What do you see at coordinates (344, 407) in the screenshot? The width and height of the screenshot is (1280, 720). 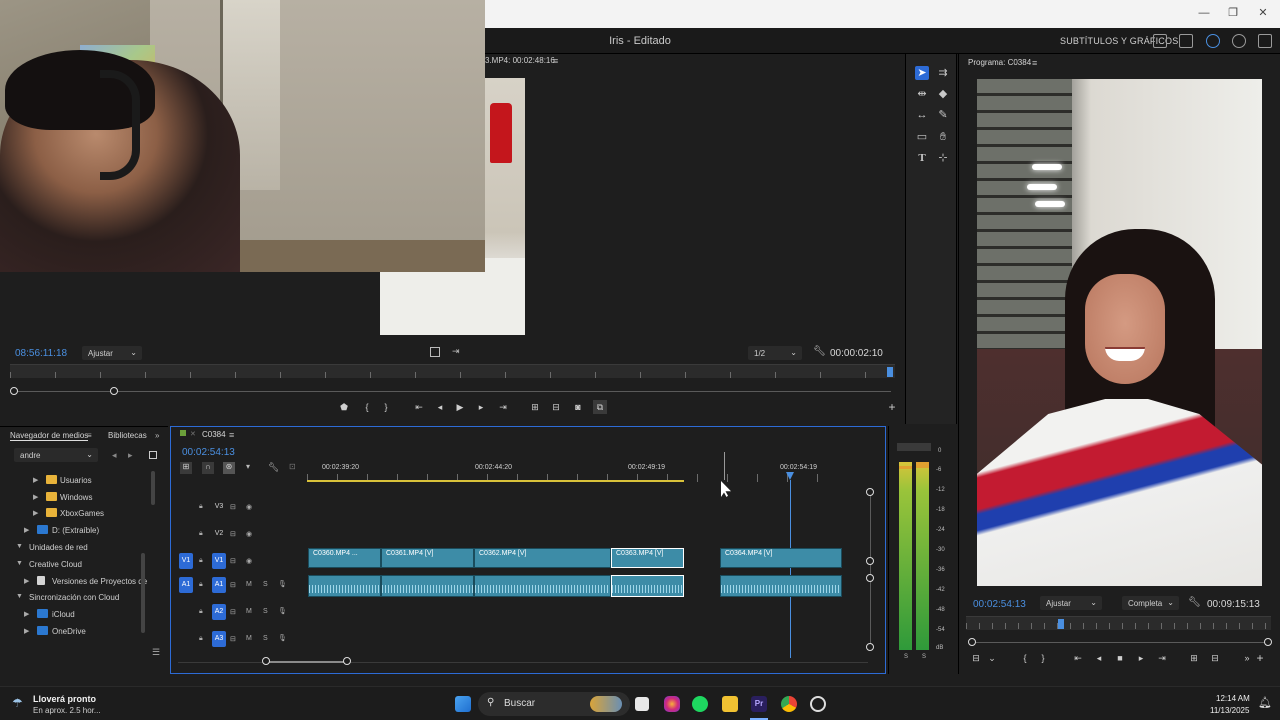 I see `marker-icon: ⬟` at bounding box center [344, 407].